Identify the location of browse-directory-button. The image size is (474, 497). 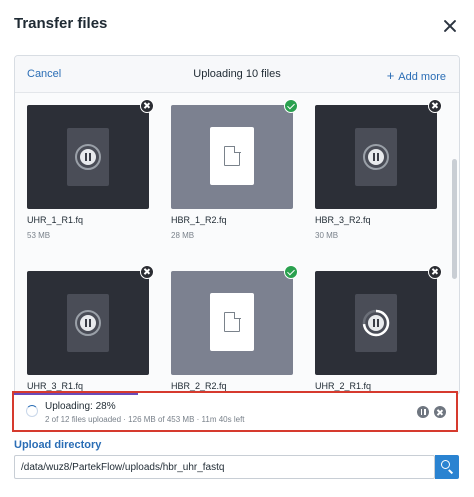
(447, 467).